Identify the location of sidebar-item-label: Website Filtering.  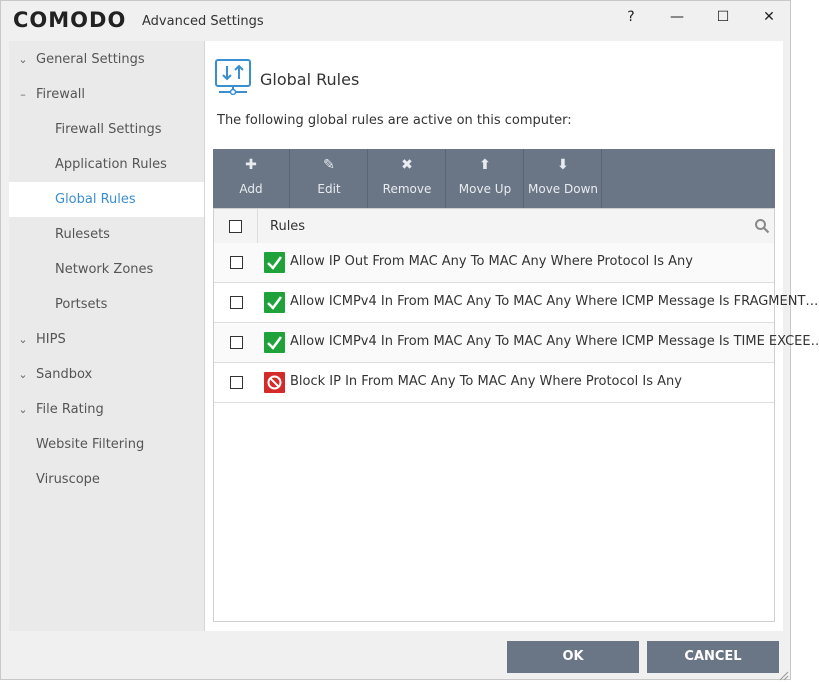
(90, 444).